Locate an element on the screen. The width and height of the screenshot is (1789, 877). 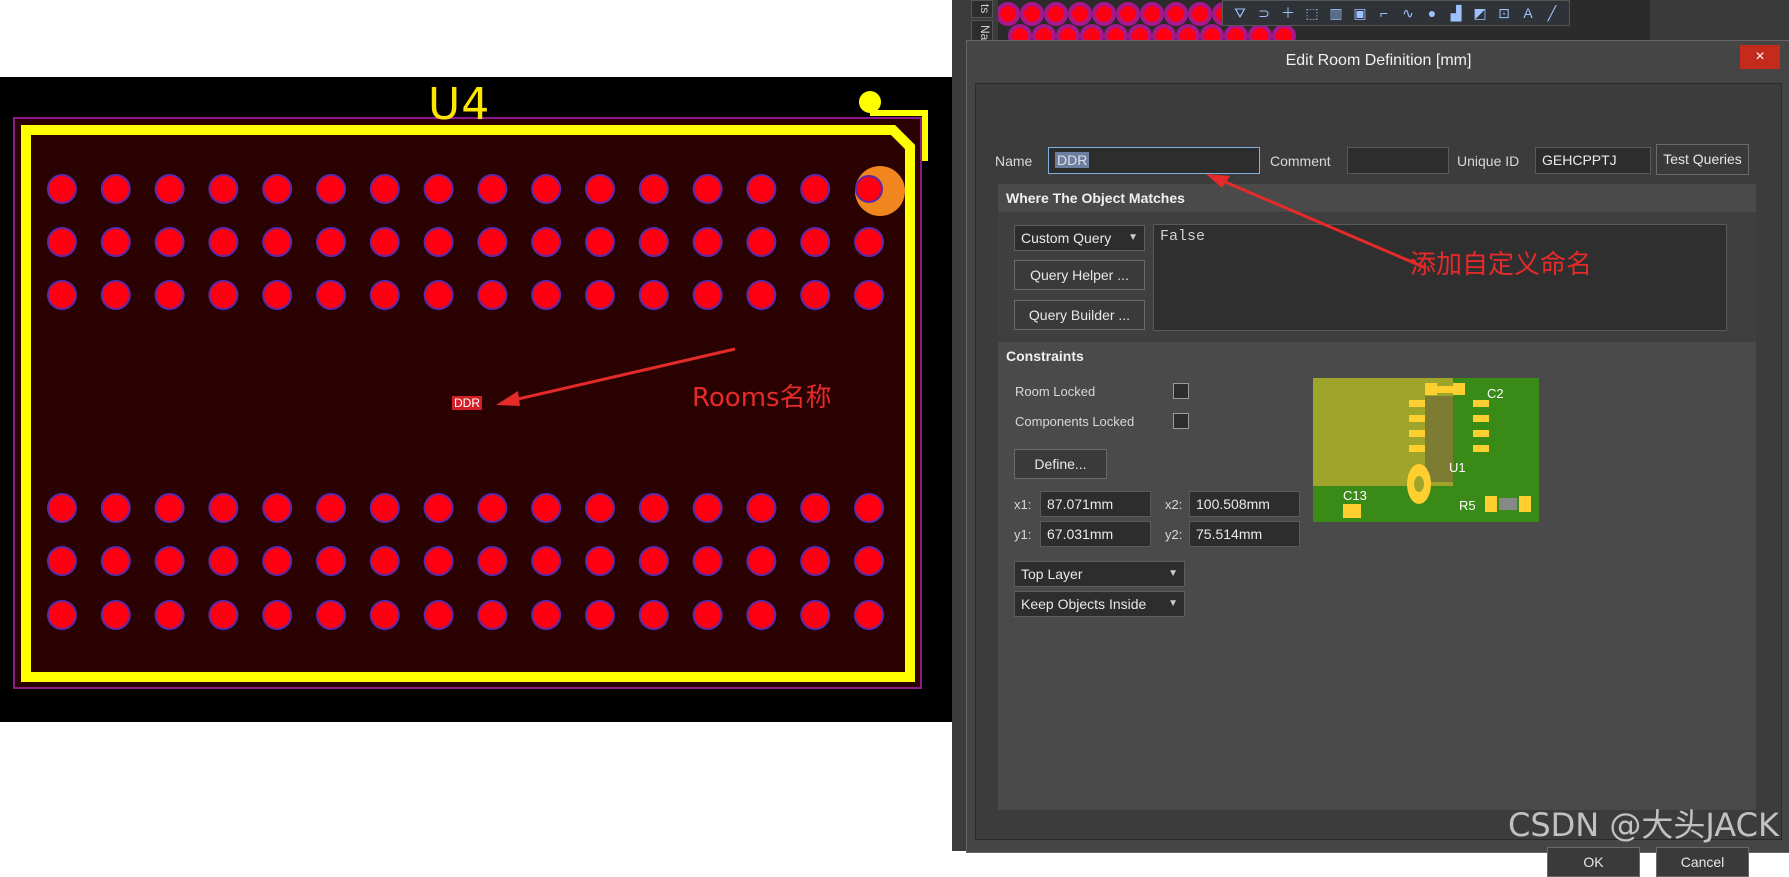
constraints-section-header: Constraints is located at coordinates (1377, 356).